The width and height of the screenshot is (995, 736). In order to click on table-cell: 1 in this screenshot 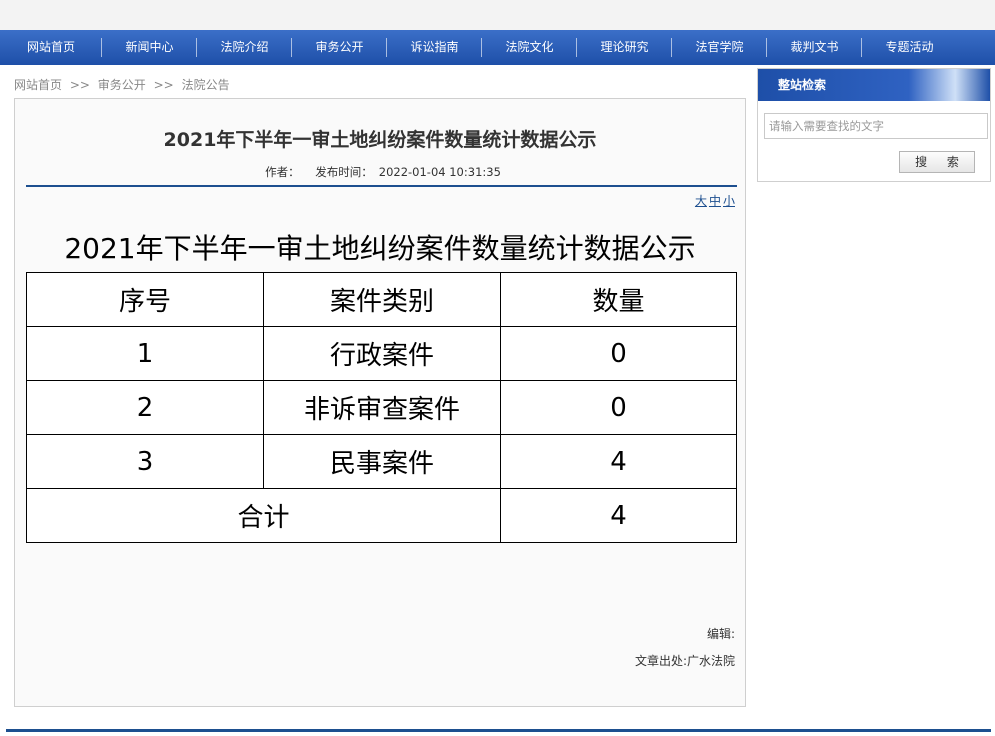, I will do `click(145, 353)`.